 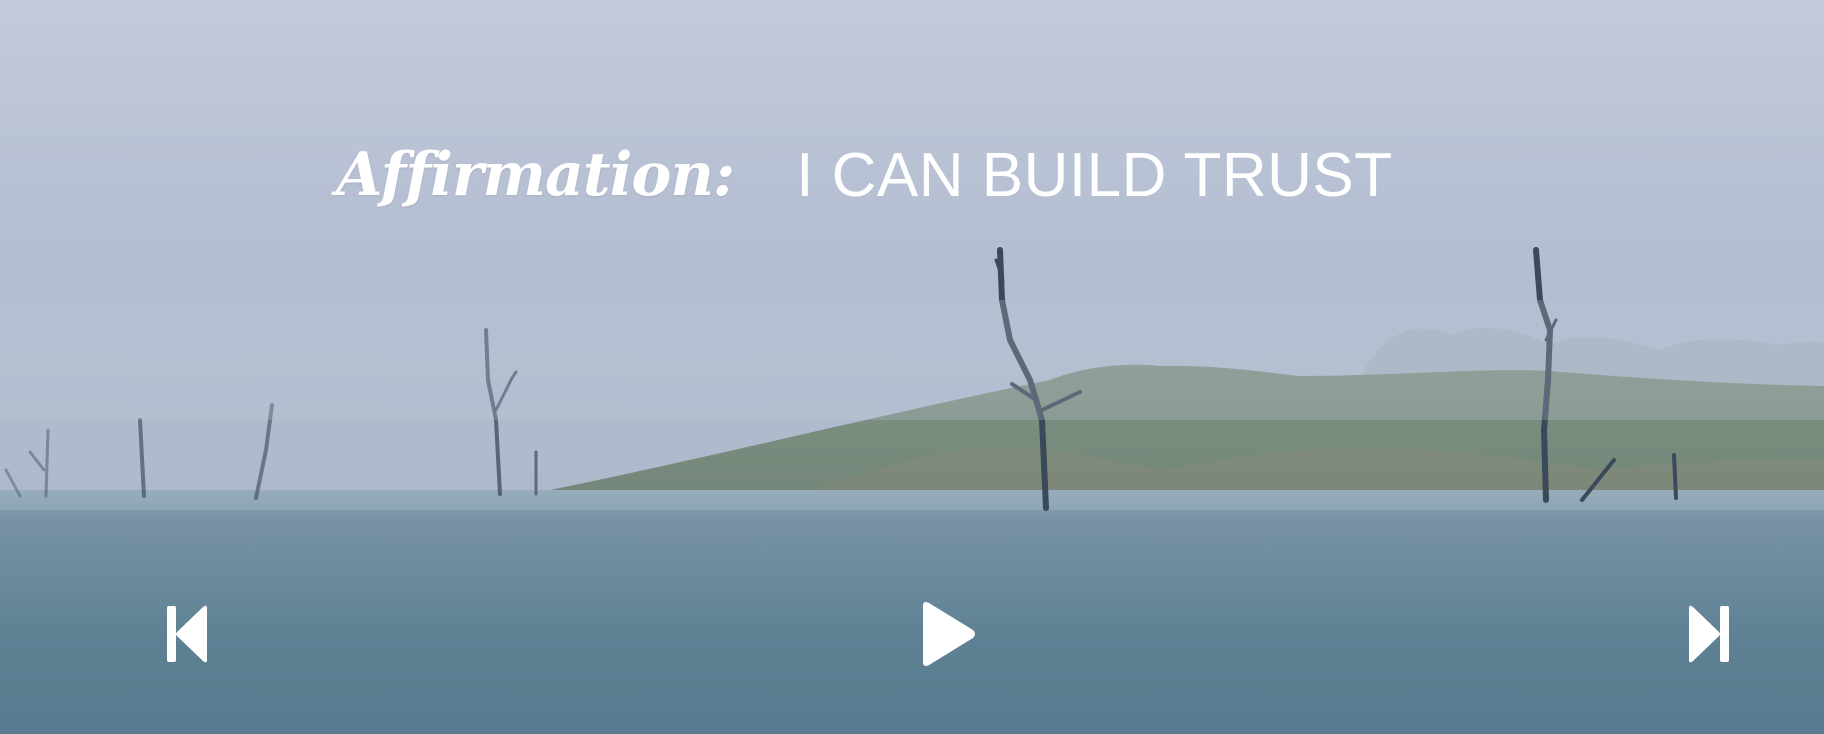 I want to click on affirmation-label: Affirmation:, so click(x=535, y=175).